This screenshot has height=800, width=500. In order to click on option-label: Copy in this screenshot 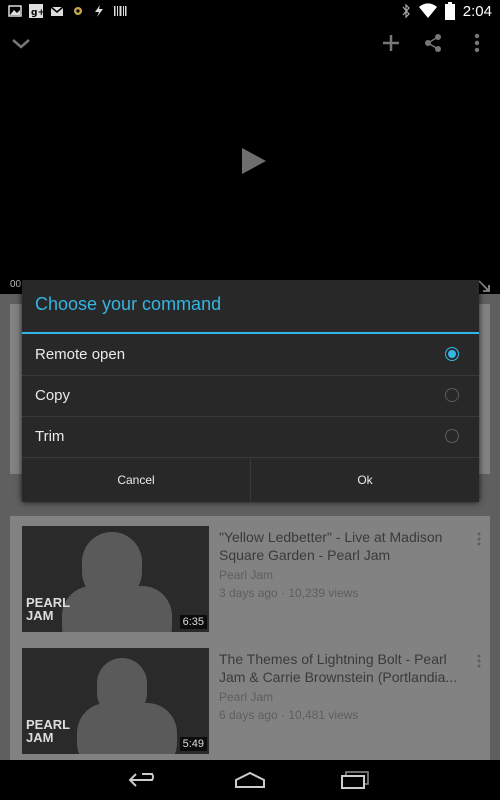, I will do `click(53, 395)`.